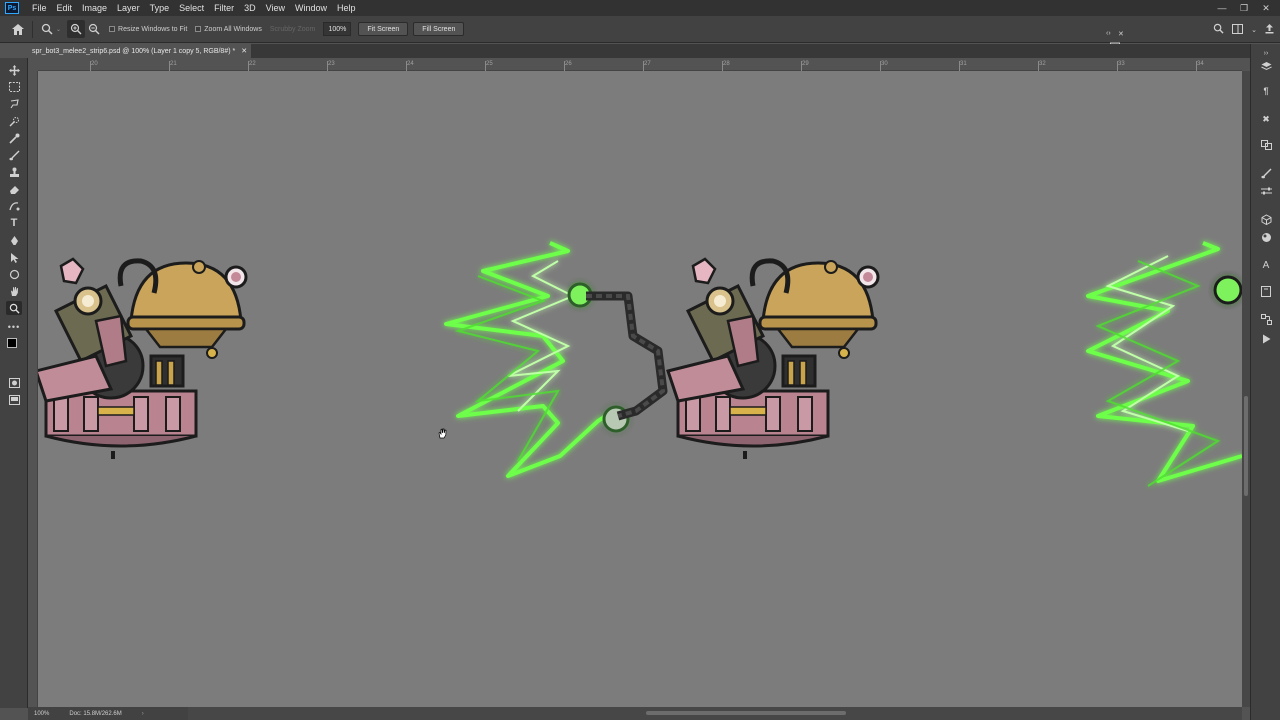 This screenshot has height=720, width=1280. What do you see at coordinates (1246, 446) in the screenshot?
I see `vertical-scroll-thumb` at bounding box center [1246, 446].